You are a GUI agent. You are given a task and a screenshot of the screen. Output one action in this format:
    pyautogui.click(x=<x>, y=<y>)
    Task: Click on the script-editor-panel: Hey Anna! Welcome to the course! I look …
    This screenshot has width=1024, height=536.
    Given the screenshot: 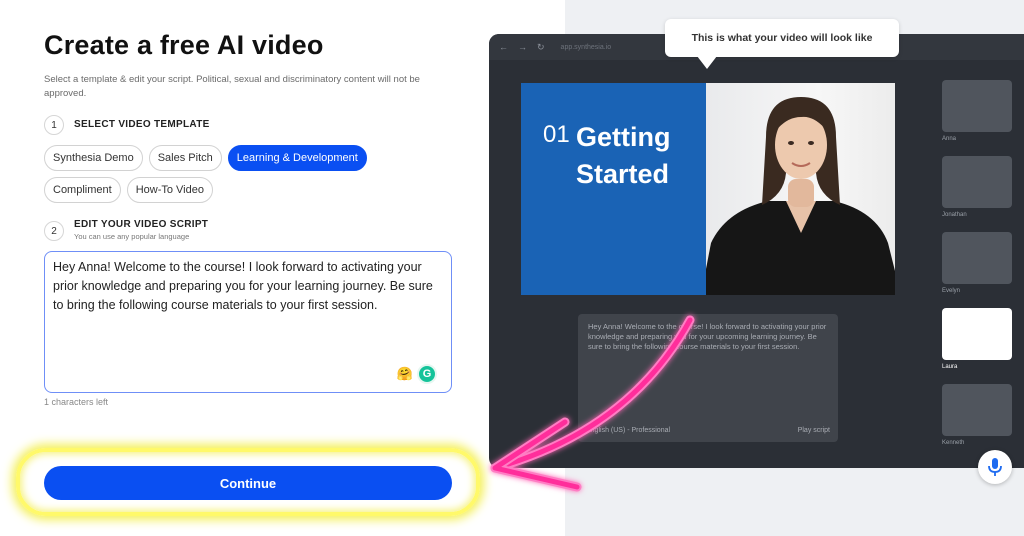 What is the action you would take?
    pyautogui.click(x=708, y=378)
    